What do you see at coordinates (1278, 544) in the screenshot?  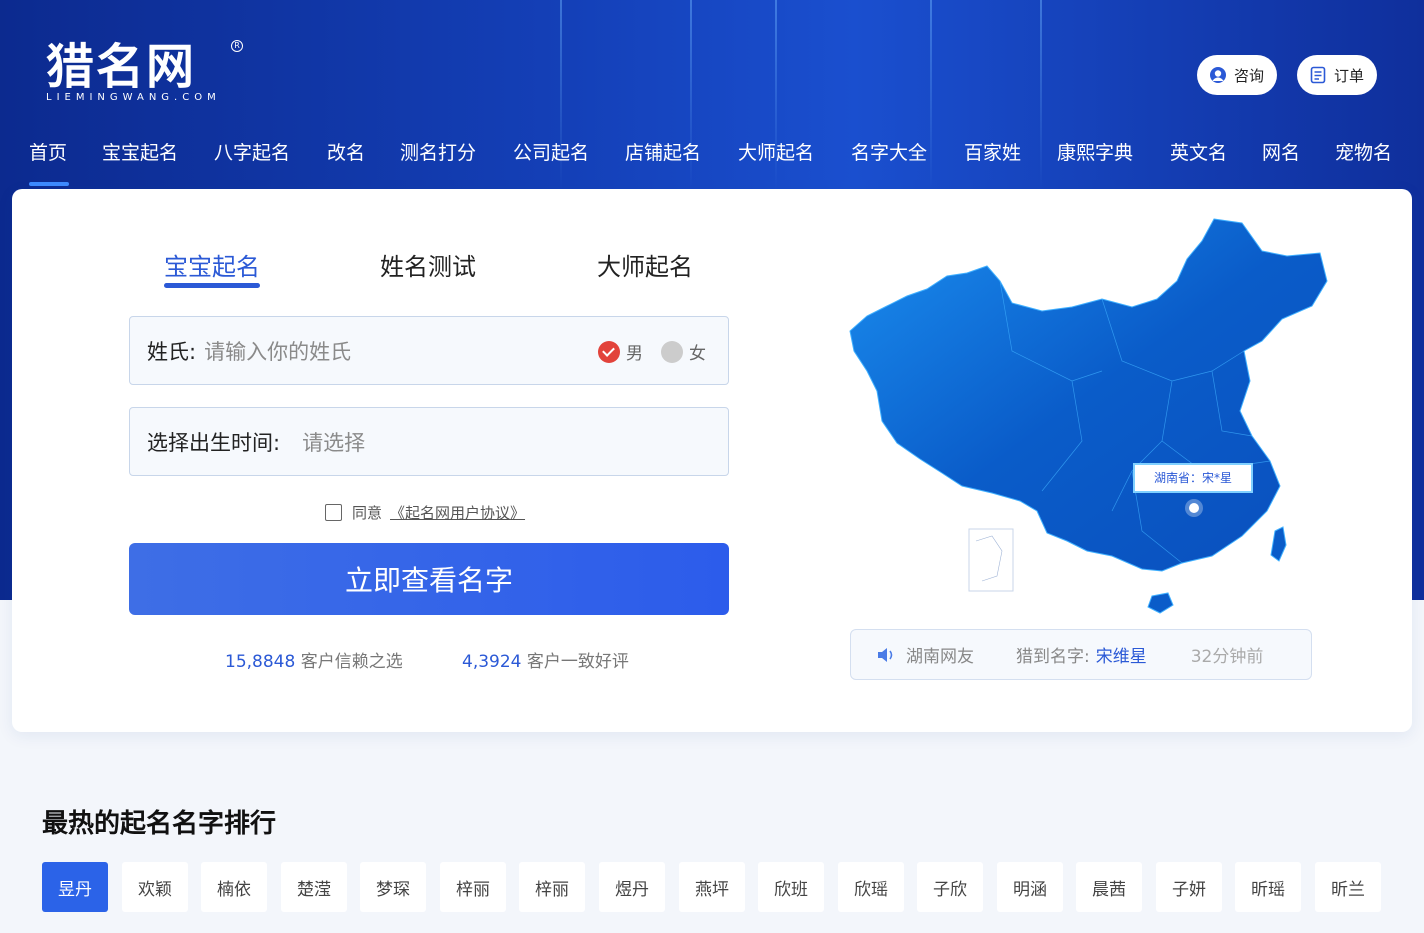 I see `map-taiwan` at bounding box center [1278, 544].